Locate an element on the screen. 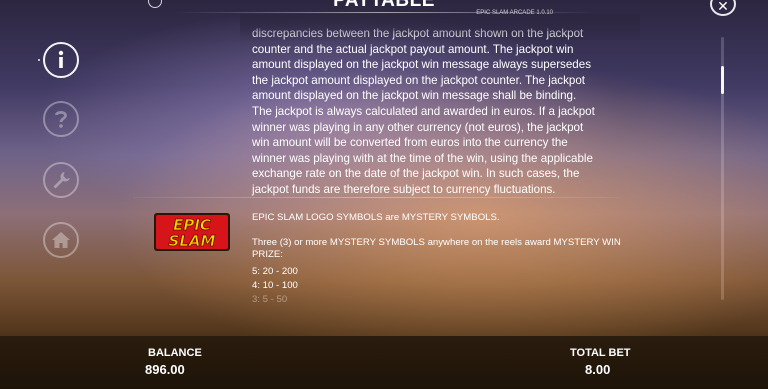 Image resolution: width=768 pixels, height=389 pixels. mystery-description: PRIZE: is located at coordinates (267, 254).